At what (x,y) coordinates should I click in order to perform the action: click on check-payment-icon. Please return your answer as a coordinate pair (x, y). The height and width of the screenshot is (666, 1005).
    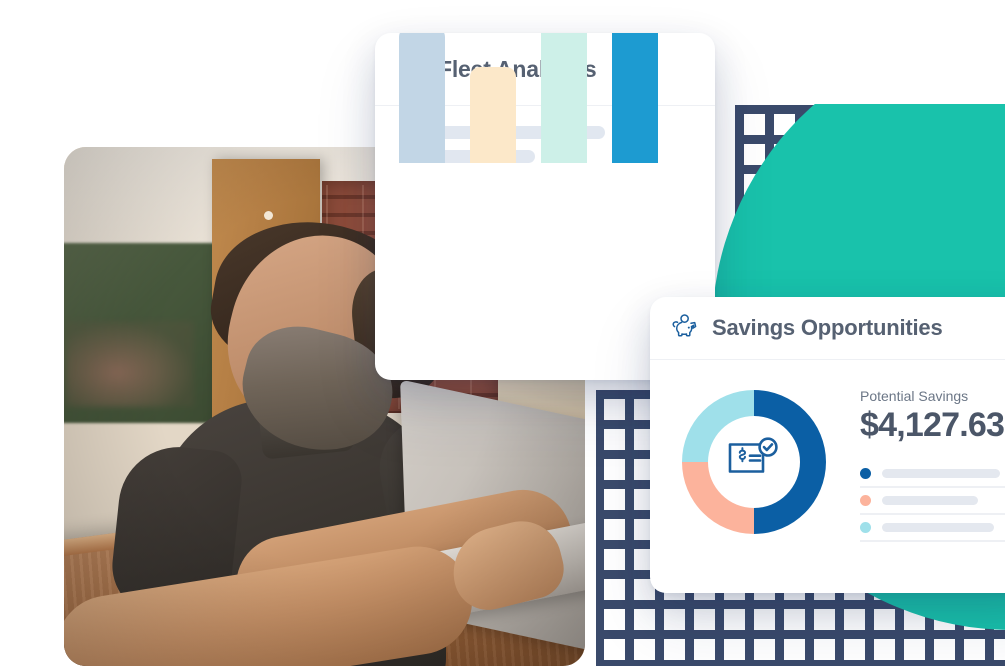
    Looking at the image, I should click on (754, 462).